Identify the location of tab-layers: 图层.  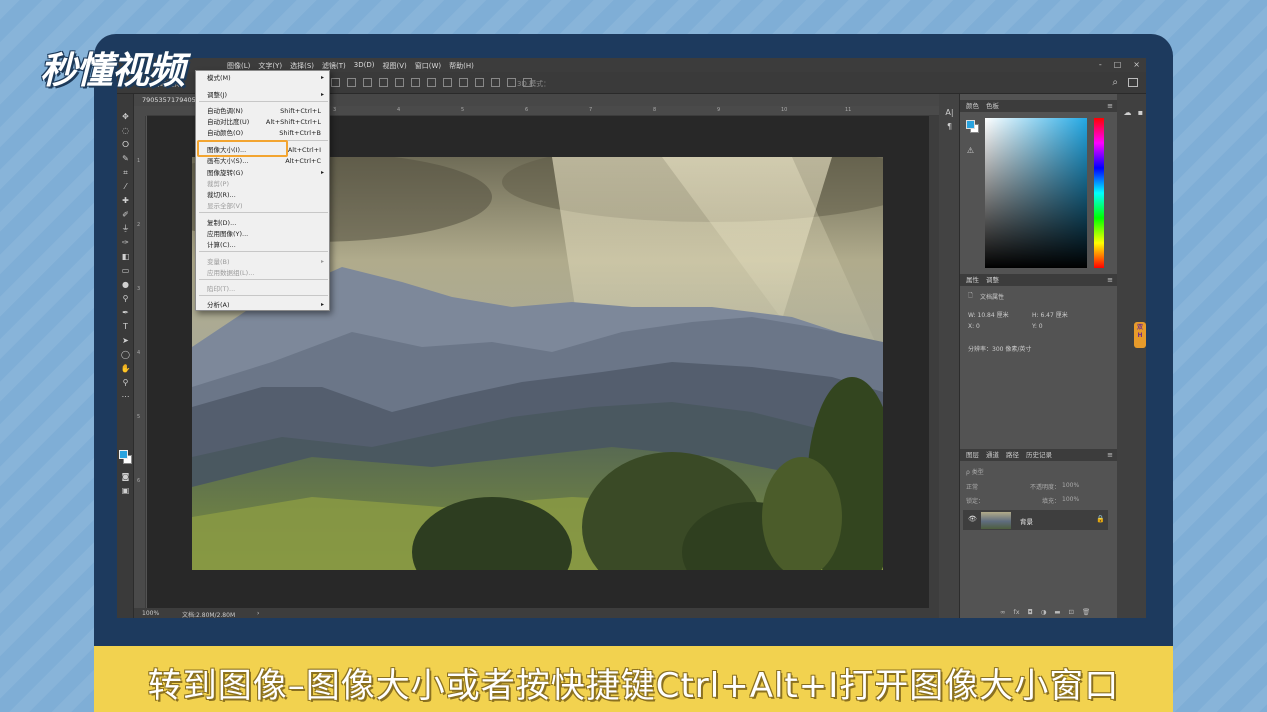
(972, 455).